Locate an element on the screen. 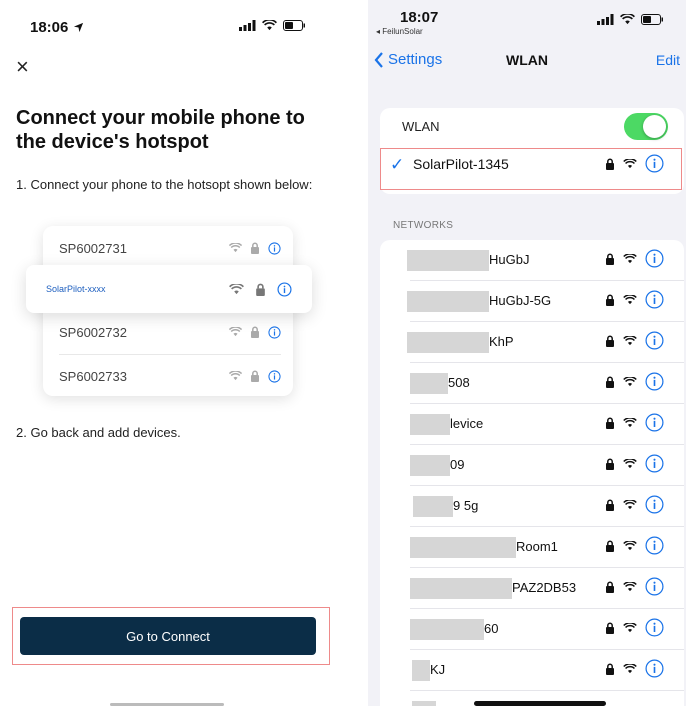  signal-icon is located at coordinates (247, 25).